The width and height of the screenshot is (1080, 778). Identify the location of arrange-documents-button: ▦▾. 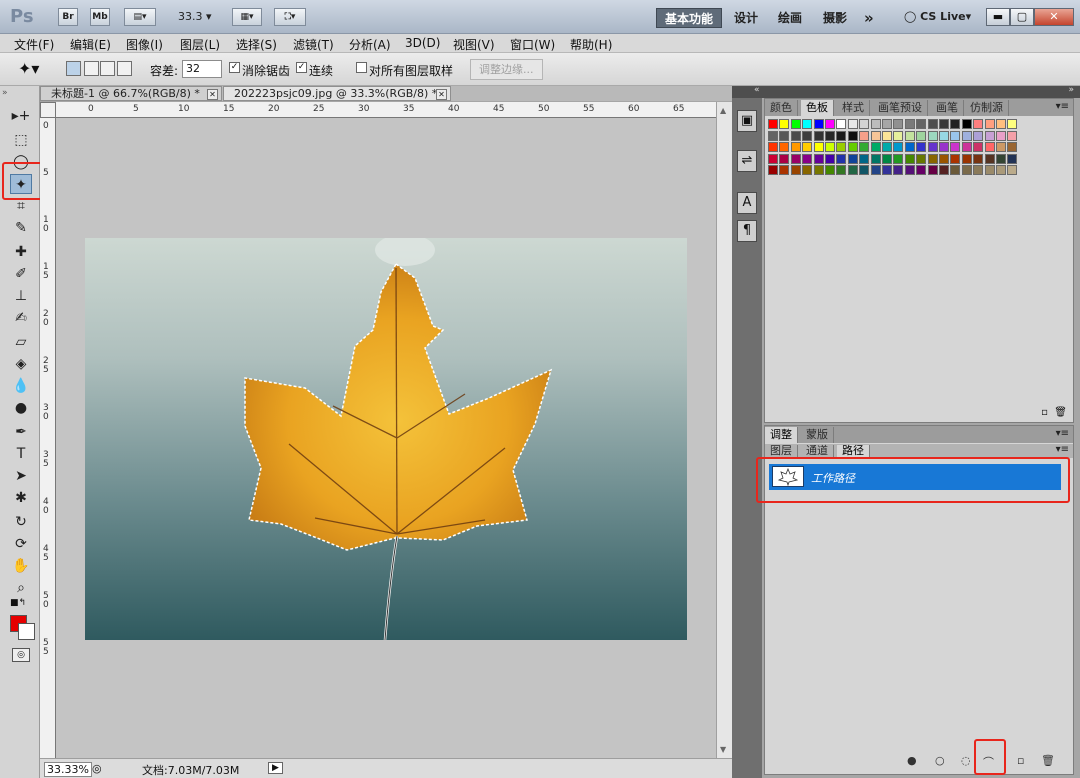
(247, 17).